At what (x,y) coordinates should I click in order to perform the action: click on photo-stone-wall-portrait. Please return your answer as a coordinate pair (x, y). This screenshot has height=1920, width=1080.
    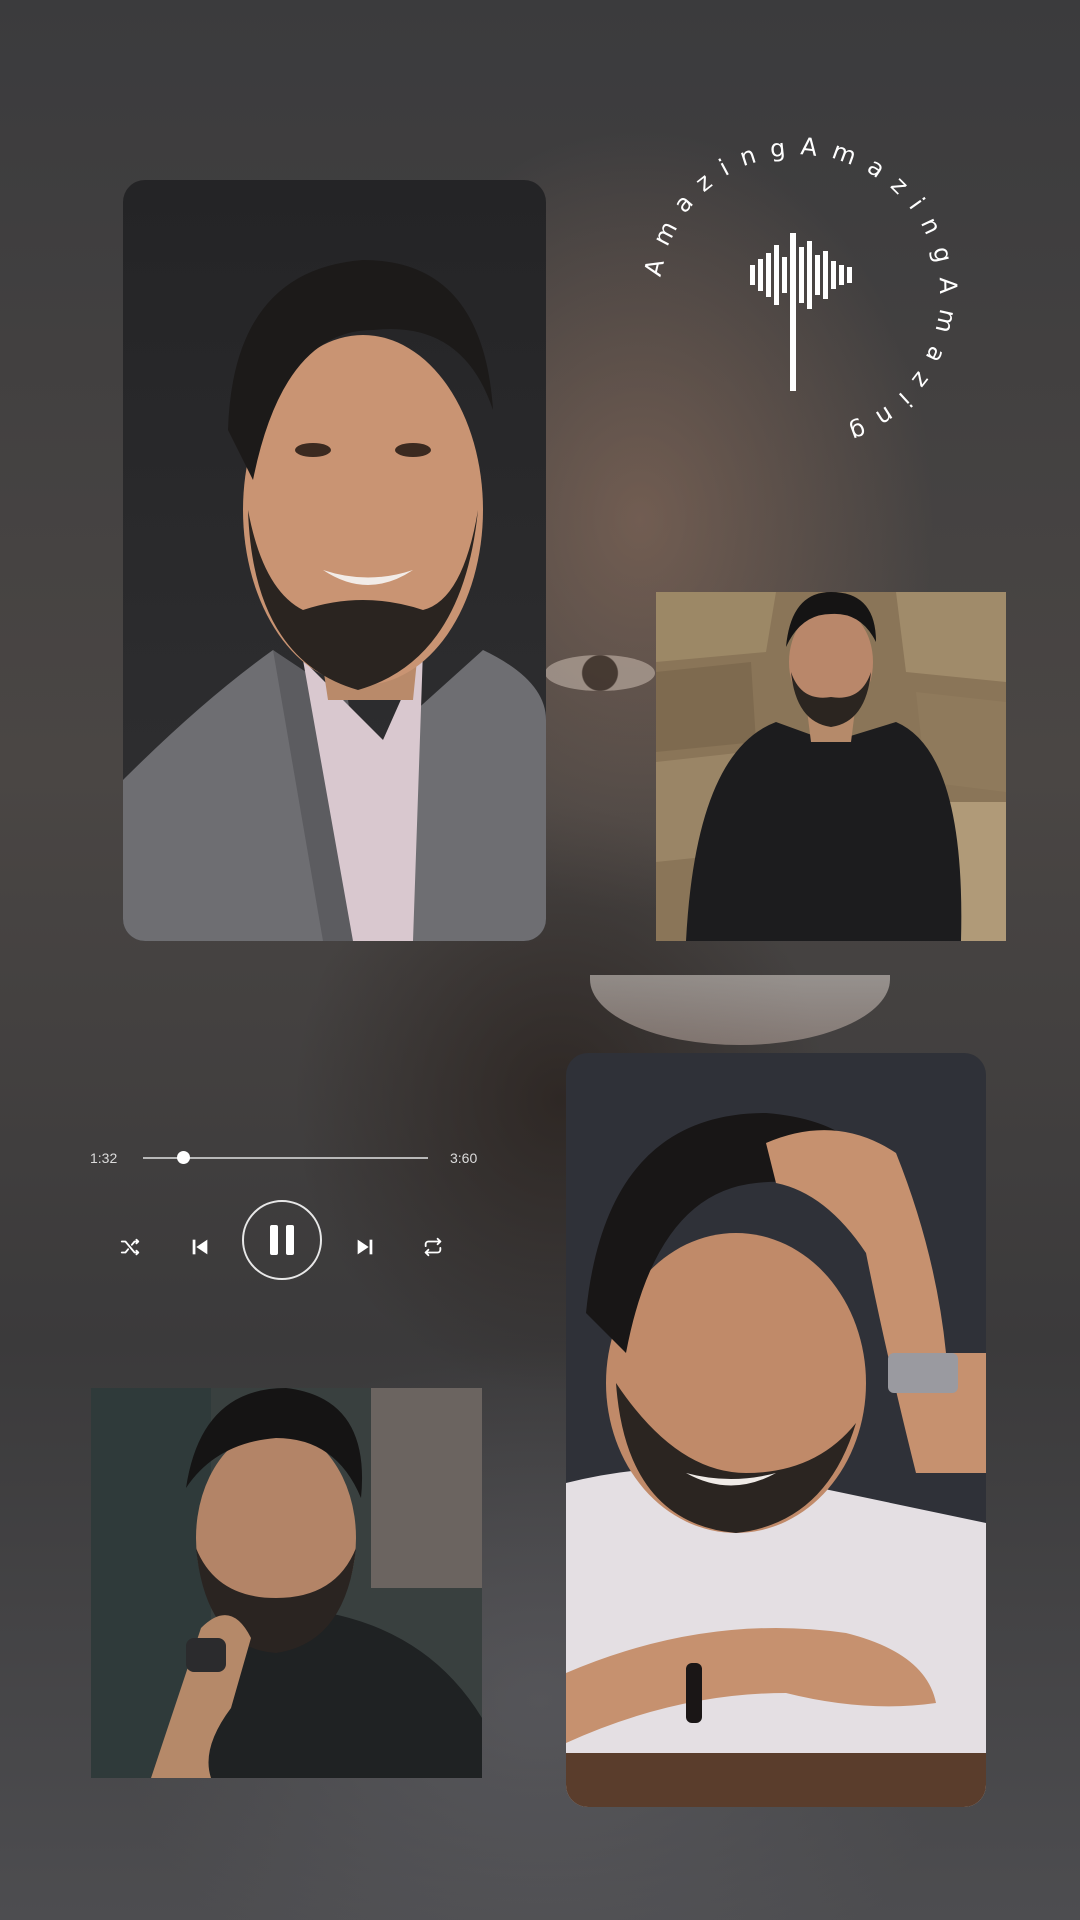
    Looking at the image, I should click on (831, 766).